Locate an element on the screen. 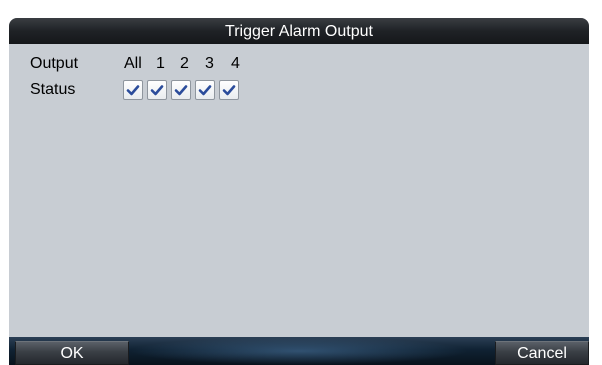 This screenshot has width=602, height=365. output-label-all: All is located at coordinates (133, 63).